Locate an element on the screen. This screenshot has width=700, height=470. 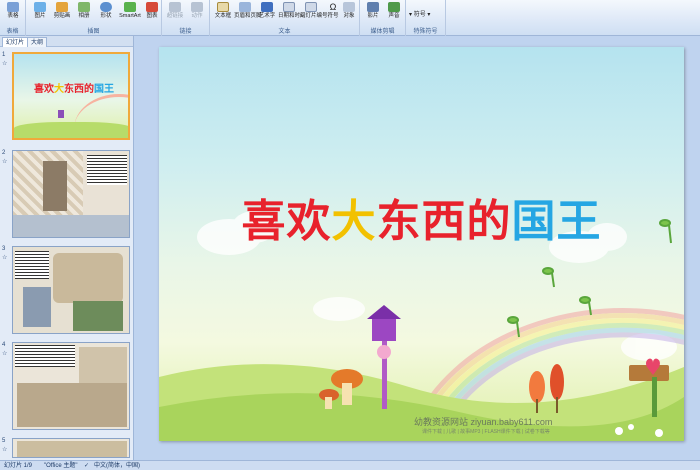
title-part: 喜欢 is located at coordinates (286, 221).